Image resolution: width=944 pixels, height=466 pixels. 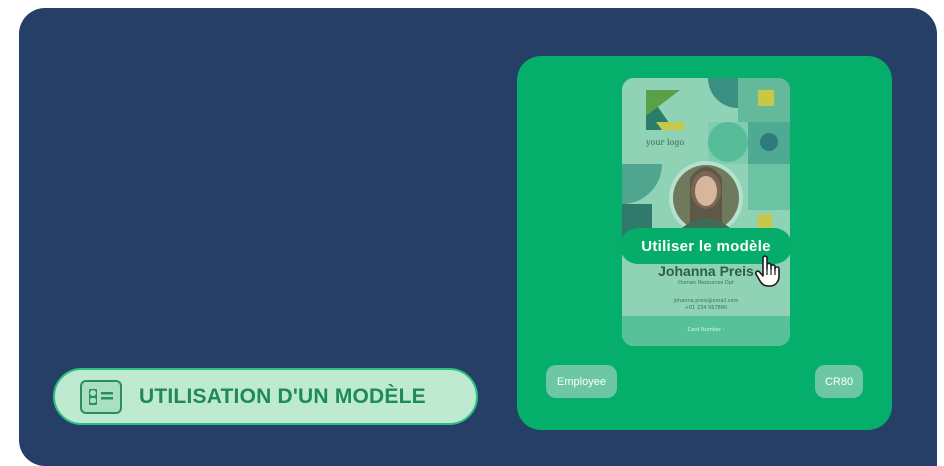 I want to click on logo-text: your logo, so click(x=665, y=142).